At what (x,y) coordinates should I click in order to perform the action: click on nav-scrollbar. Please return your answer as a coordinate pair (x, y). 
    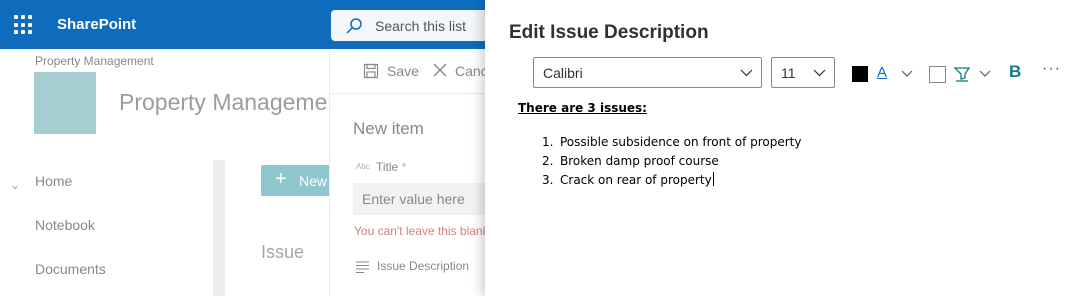
    Looking at the image, I should click on (219, 228).